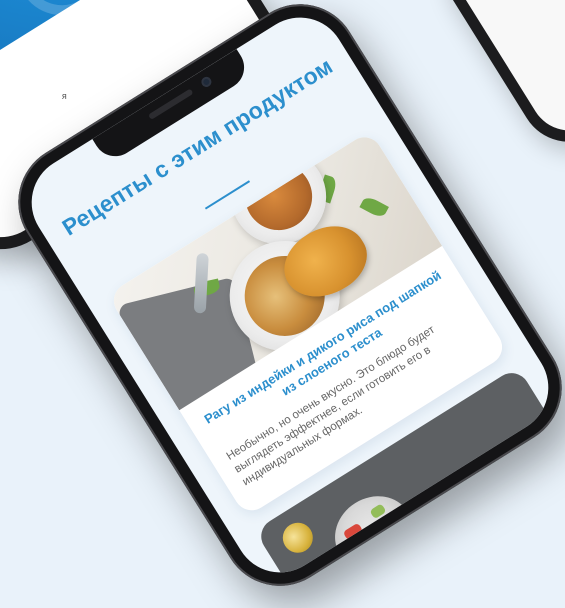 This screenshot has width=565, height=608. Describe the element at coordinates (64, 95) in the screenshot. I see `partial-text: я` at that location.